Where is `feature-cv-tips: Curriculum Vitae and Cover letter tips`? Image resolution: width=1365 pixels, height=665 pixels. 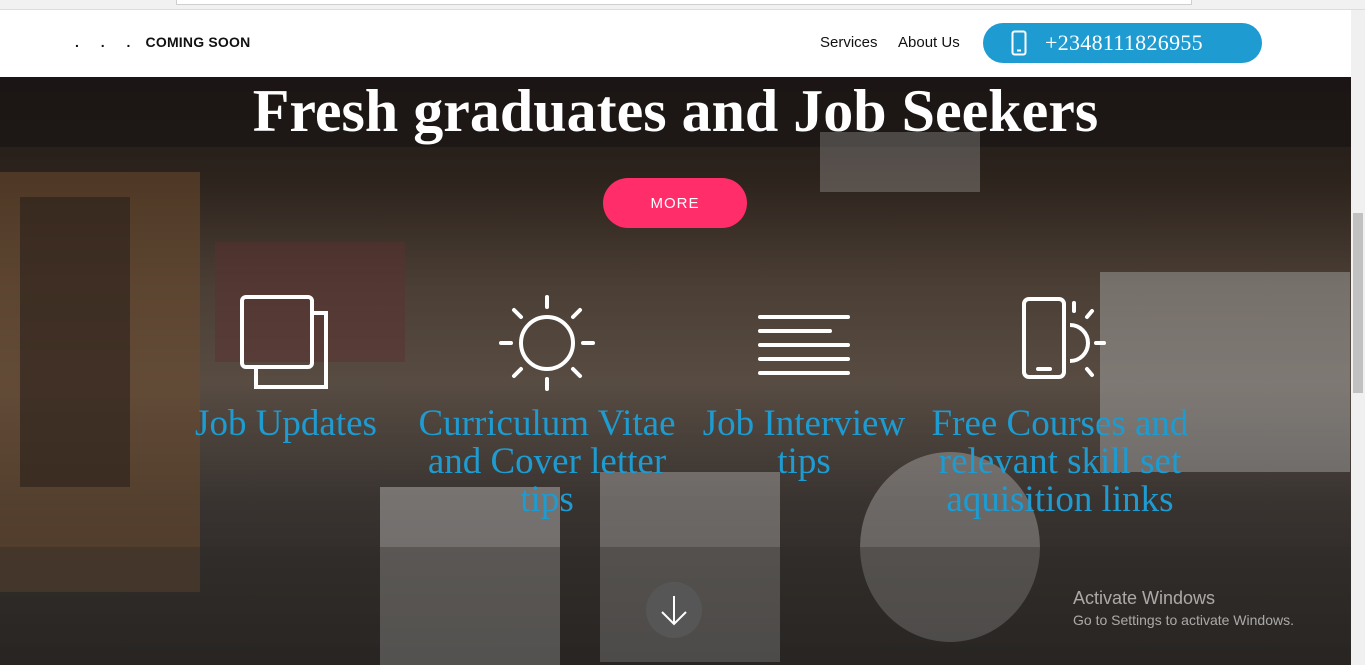
feature-cv-tips: Curriculum Vitae and Cover letter tips is located at coordinates (547, 407).